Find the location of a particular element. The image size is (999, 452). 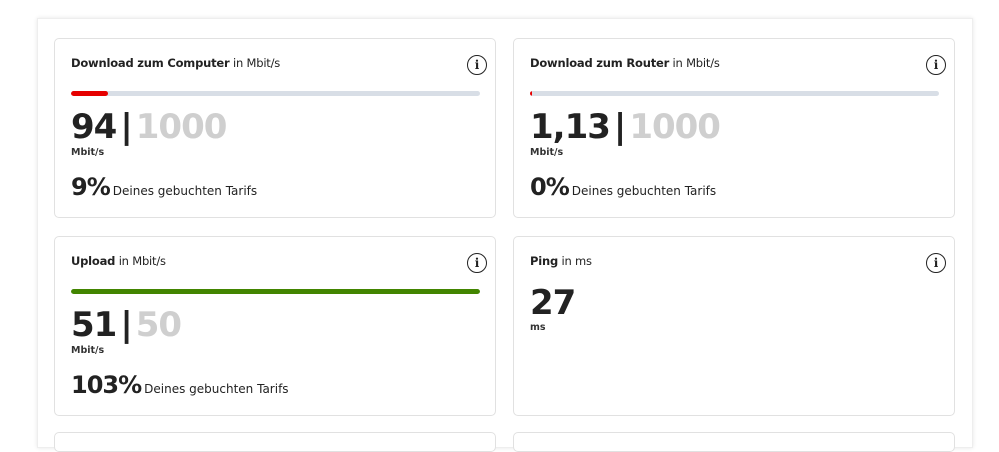

card-title: Upload in Mbit/s is located at coordinates (118, 261).